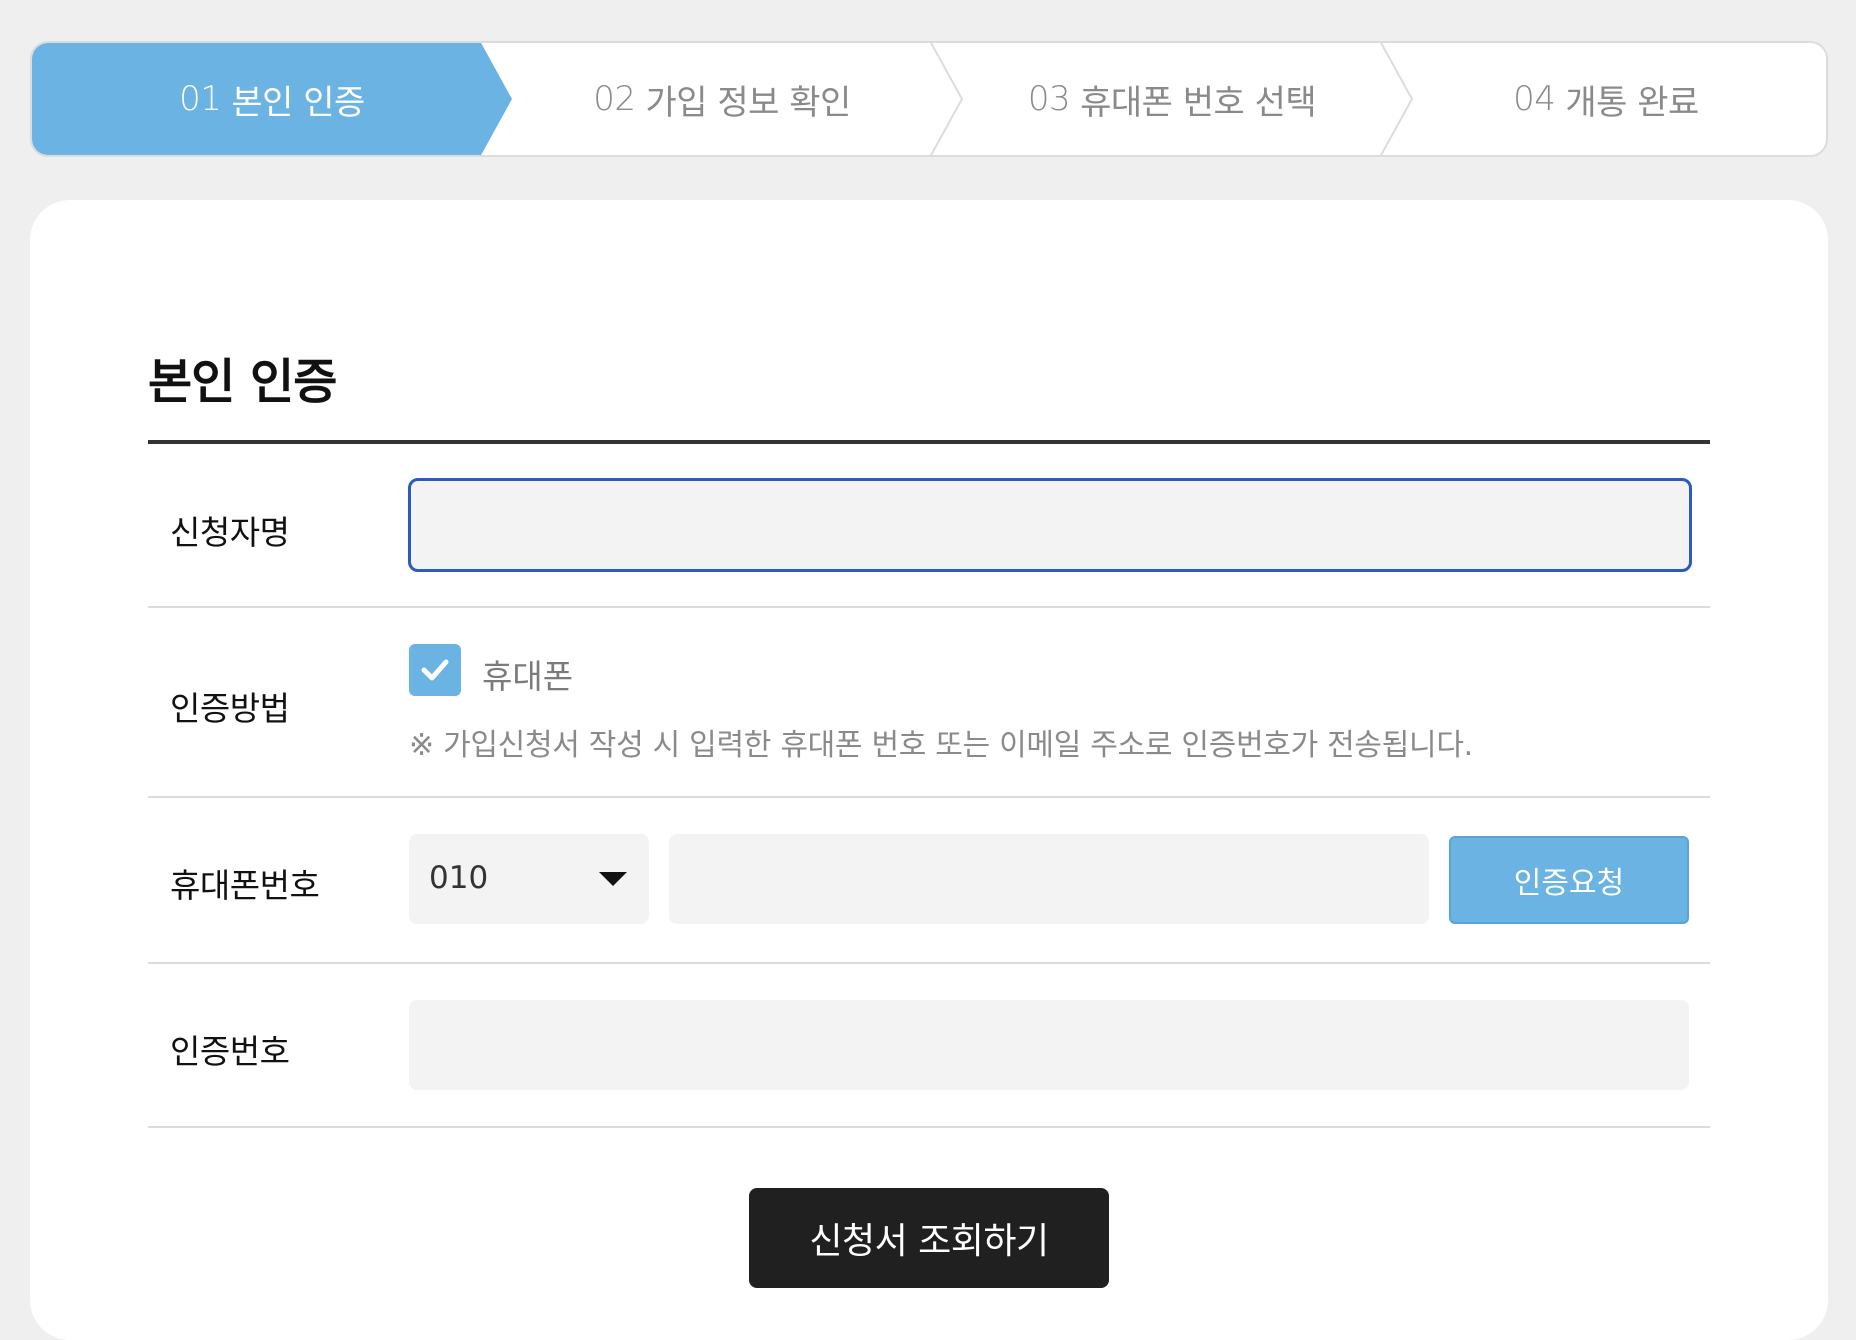  I want to click on step-1: 01 본인 인증, so click(272, 99).